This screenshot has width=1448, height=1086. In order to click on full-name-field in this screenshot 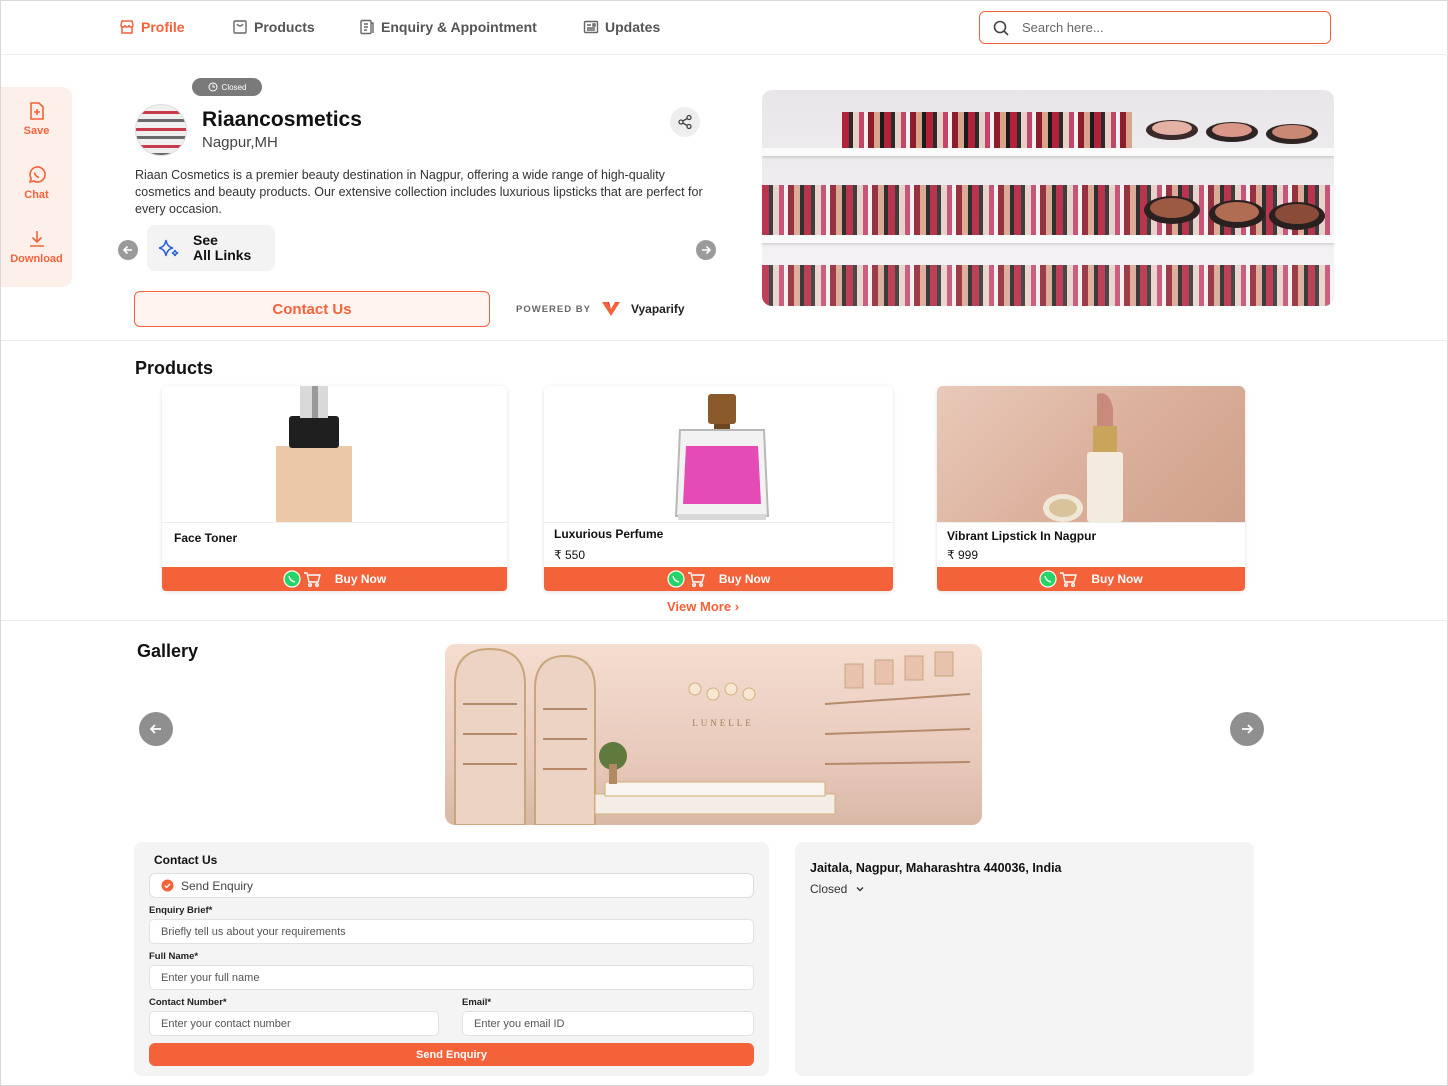, I will do `click(451, 977)`.